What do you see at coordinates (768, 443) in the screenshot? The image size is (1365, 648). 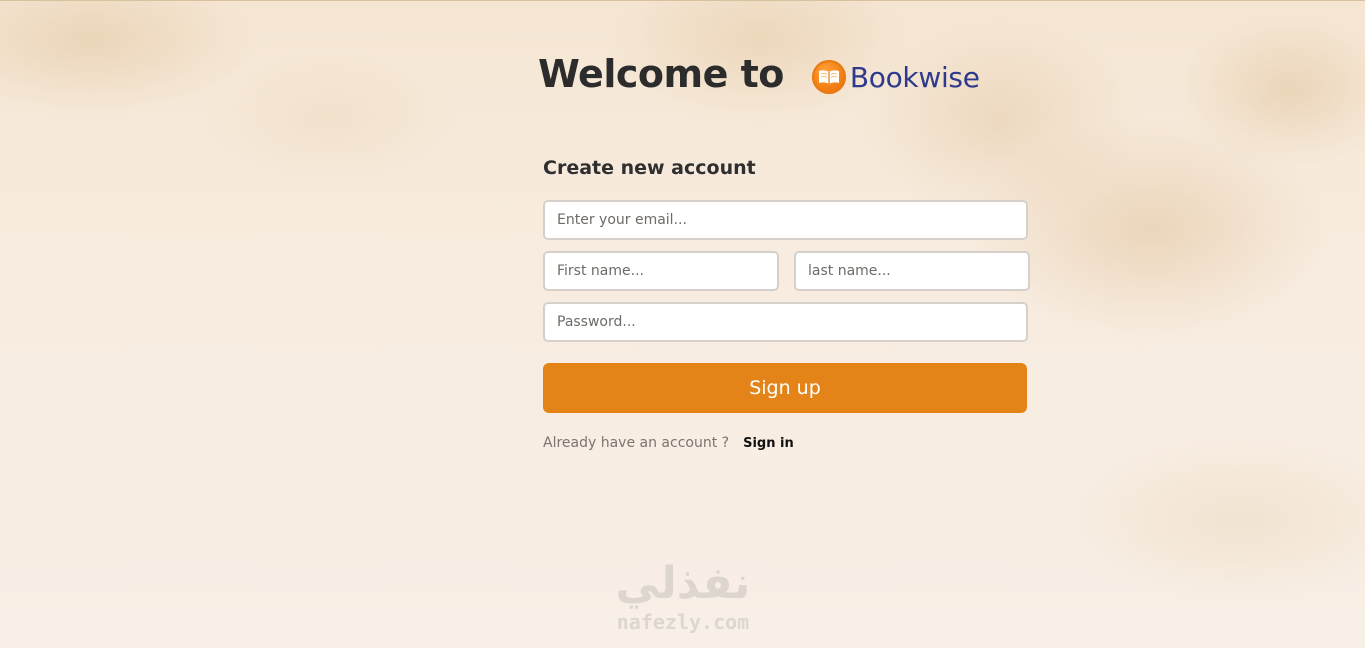 I see `sign-in-link: Sign in` at bounding box center [768, 443].